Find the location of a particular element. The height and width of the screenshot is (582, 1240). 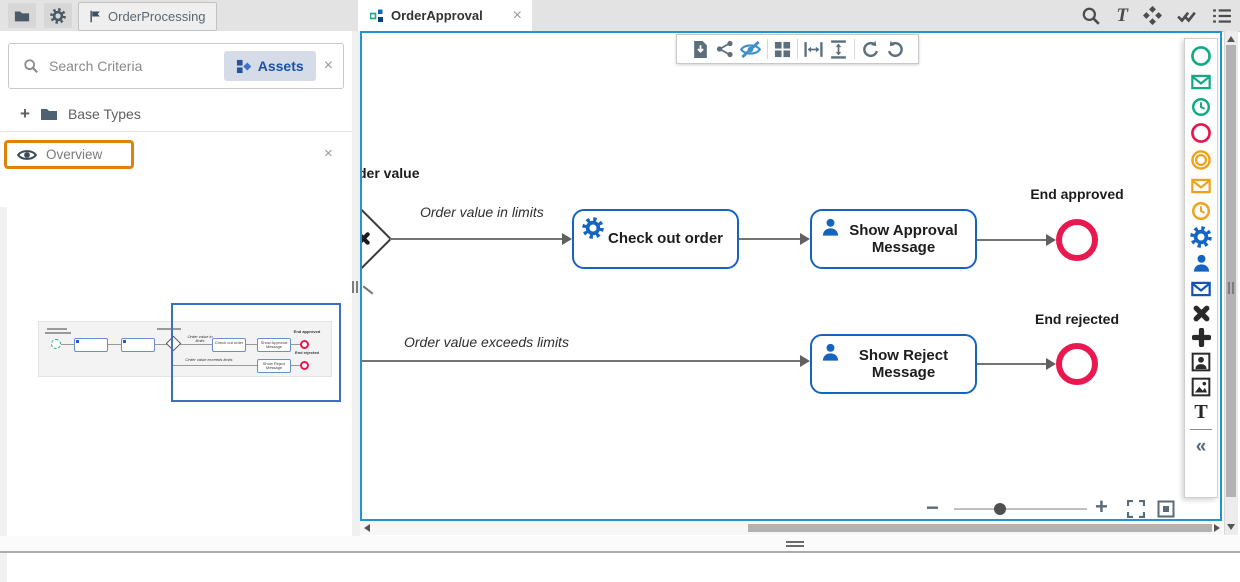

assets-filter-button: Assets is located at coordinates (269, 66).